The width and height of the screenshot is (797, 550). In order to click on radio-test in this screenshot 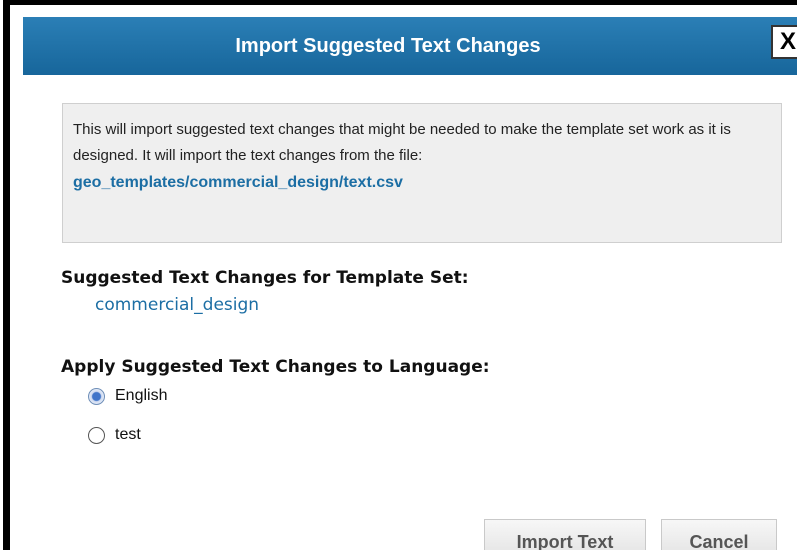, I will do `click(96, 435)`.